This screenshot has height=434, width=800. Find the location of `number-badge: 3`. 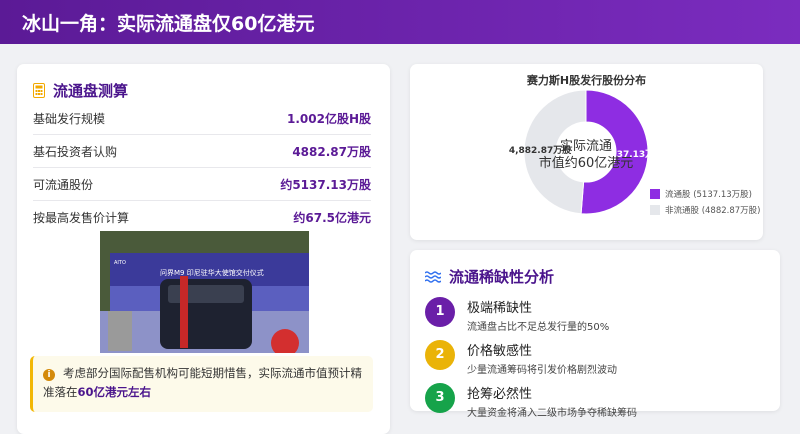

number-badge: 3 is located at coordinates (440, 398).